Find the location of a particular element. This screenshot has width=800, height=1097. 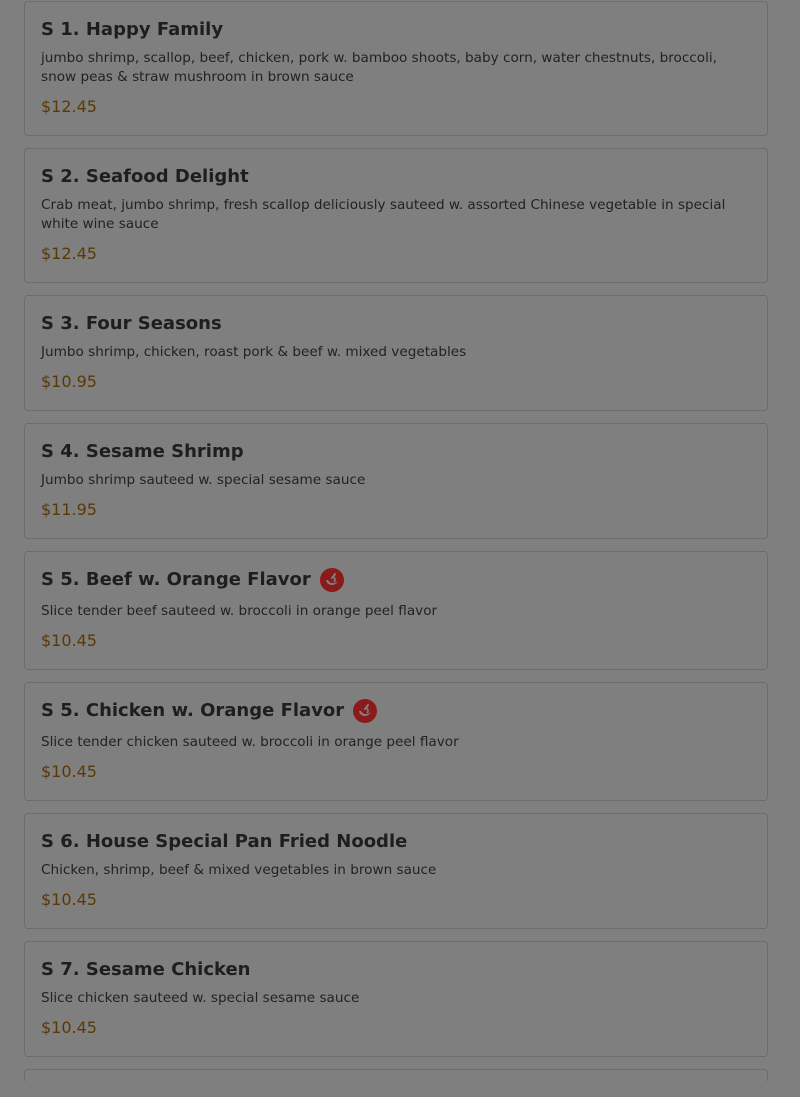

menu-item-partial is located at coordinates (396, 1075).